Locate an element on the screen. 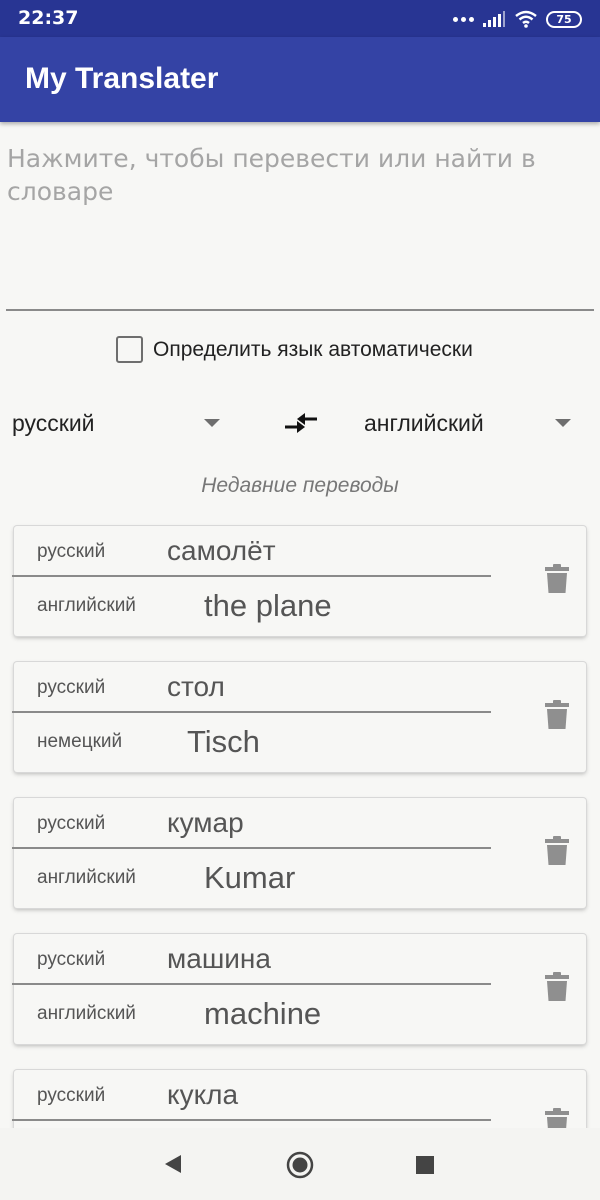  battery-icon: 75 is located at coordinates (564, 19).